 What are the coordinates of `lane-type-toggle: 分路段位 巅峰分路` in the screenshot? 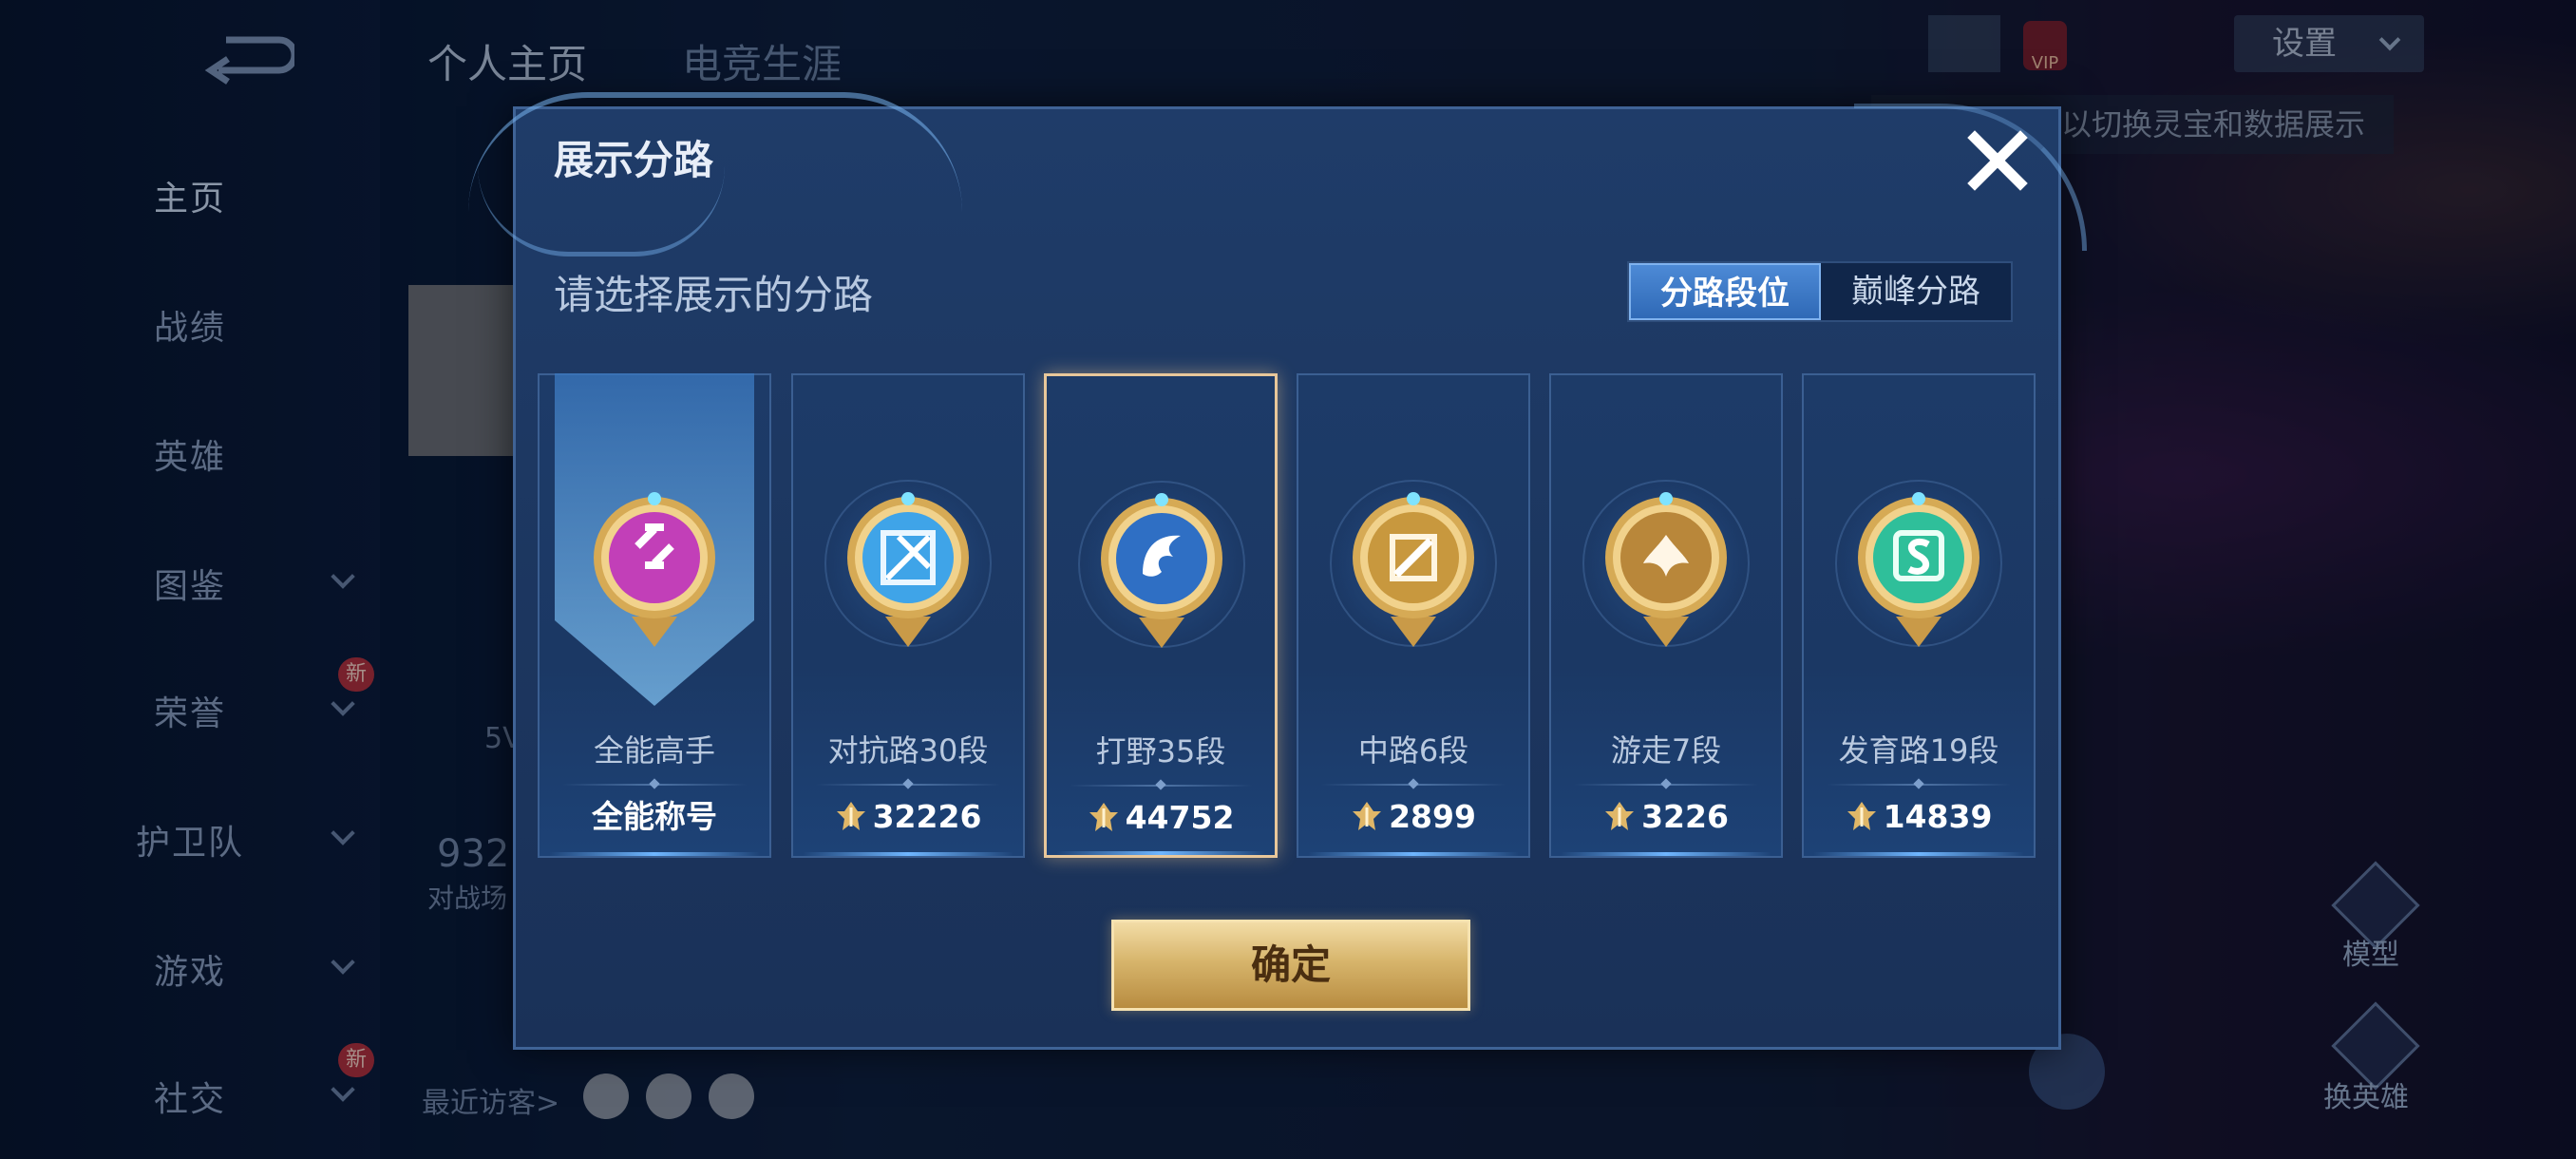 It's located at (1820, 291).